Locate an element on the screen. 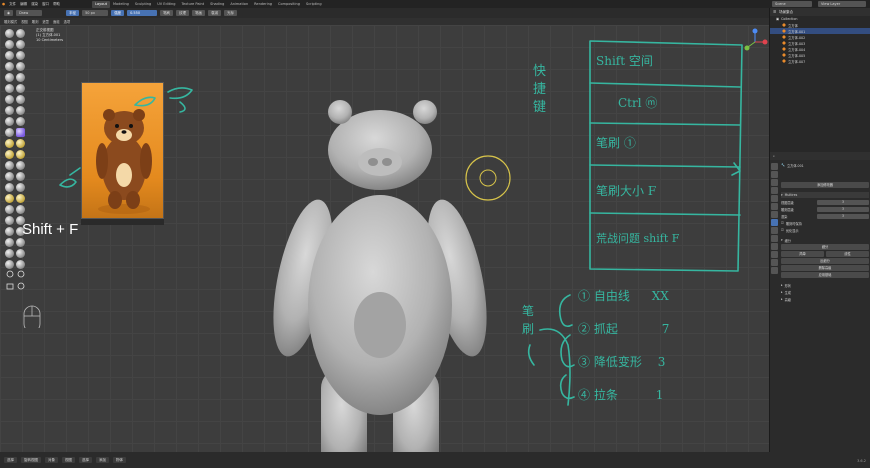 Image resolution: width=870 pixels, height=468 pixels. rotate-brush-icon is located at coordinates (20, 143).